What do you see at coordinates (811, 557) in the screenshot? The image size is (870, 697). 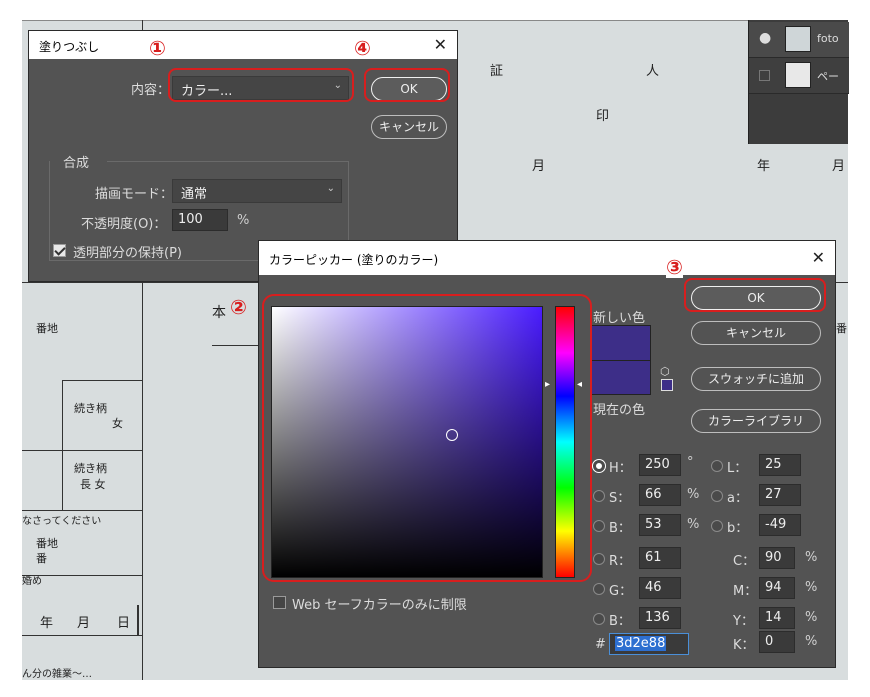 I see `c-unit: %` at bounding box center [811, 557].